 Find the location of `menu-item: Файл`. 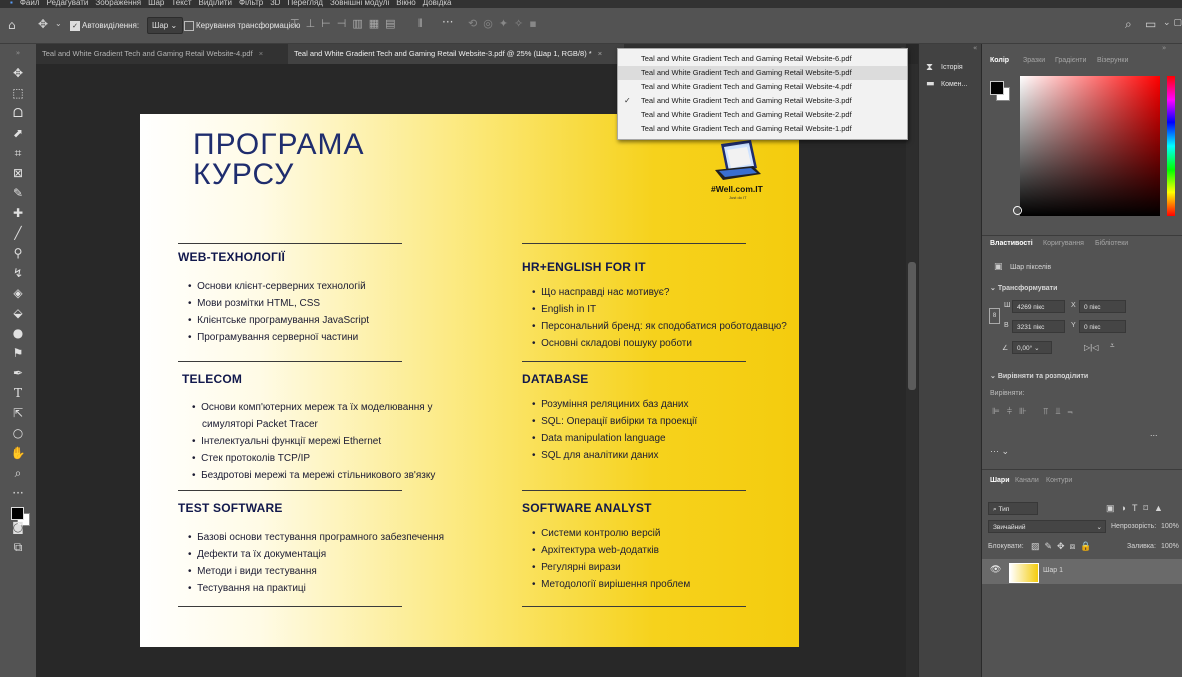

menu-item: Файл is located at coordinates (30, 3).